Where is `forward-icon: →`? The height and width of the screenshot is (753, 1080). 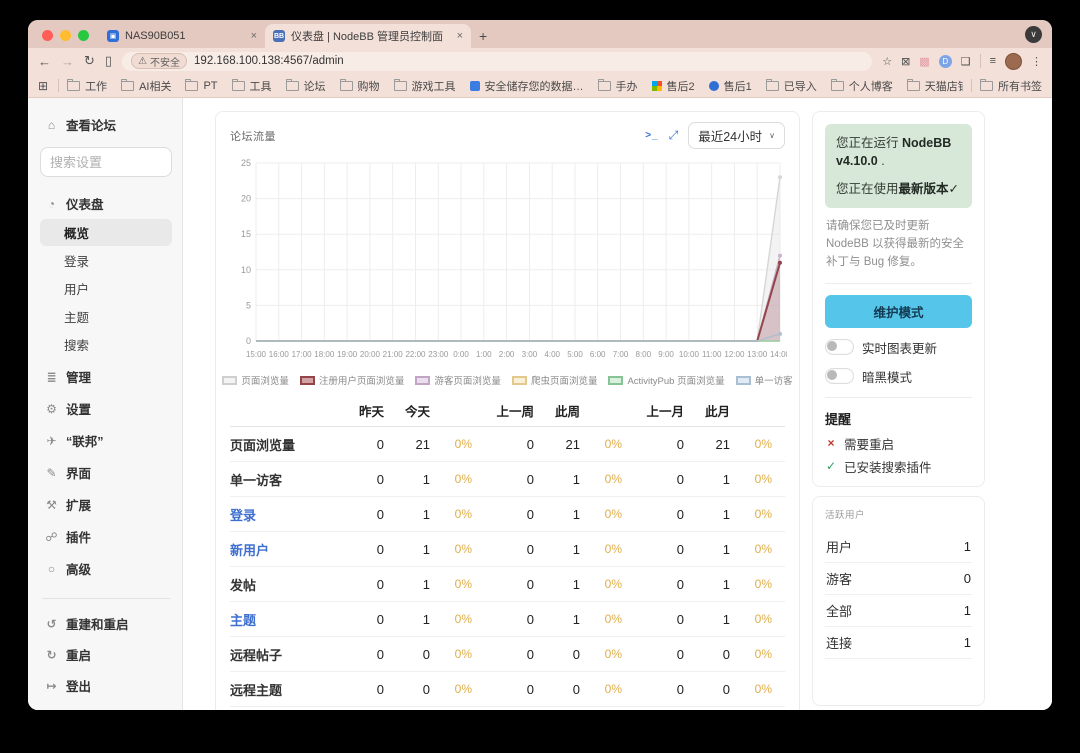
forward-icon: → is located at coordinates (67, 61).